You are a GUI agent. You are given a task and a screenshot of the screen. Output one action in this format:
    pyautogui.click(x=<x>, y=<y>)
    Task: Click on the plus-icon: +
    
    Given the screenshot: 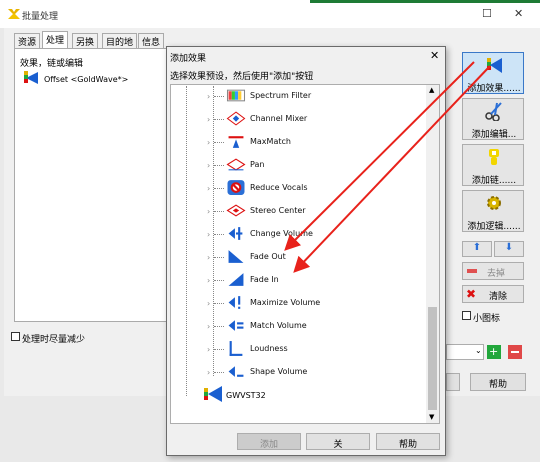 What is the action you would take?
    pyautogui.click(x=494, y=351)
    